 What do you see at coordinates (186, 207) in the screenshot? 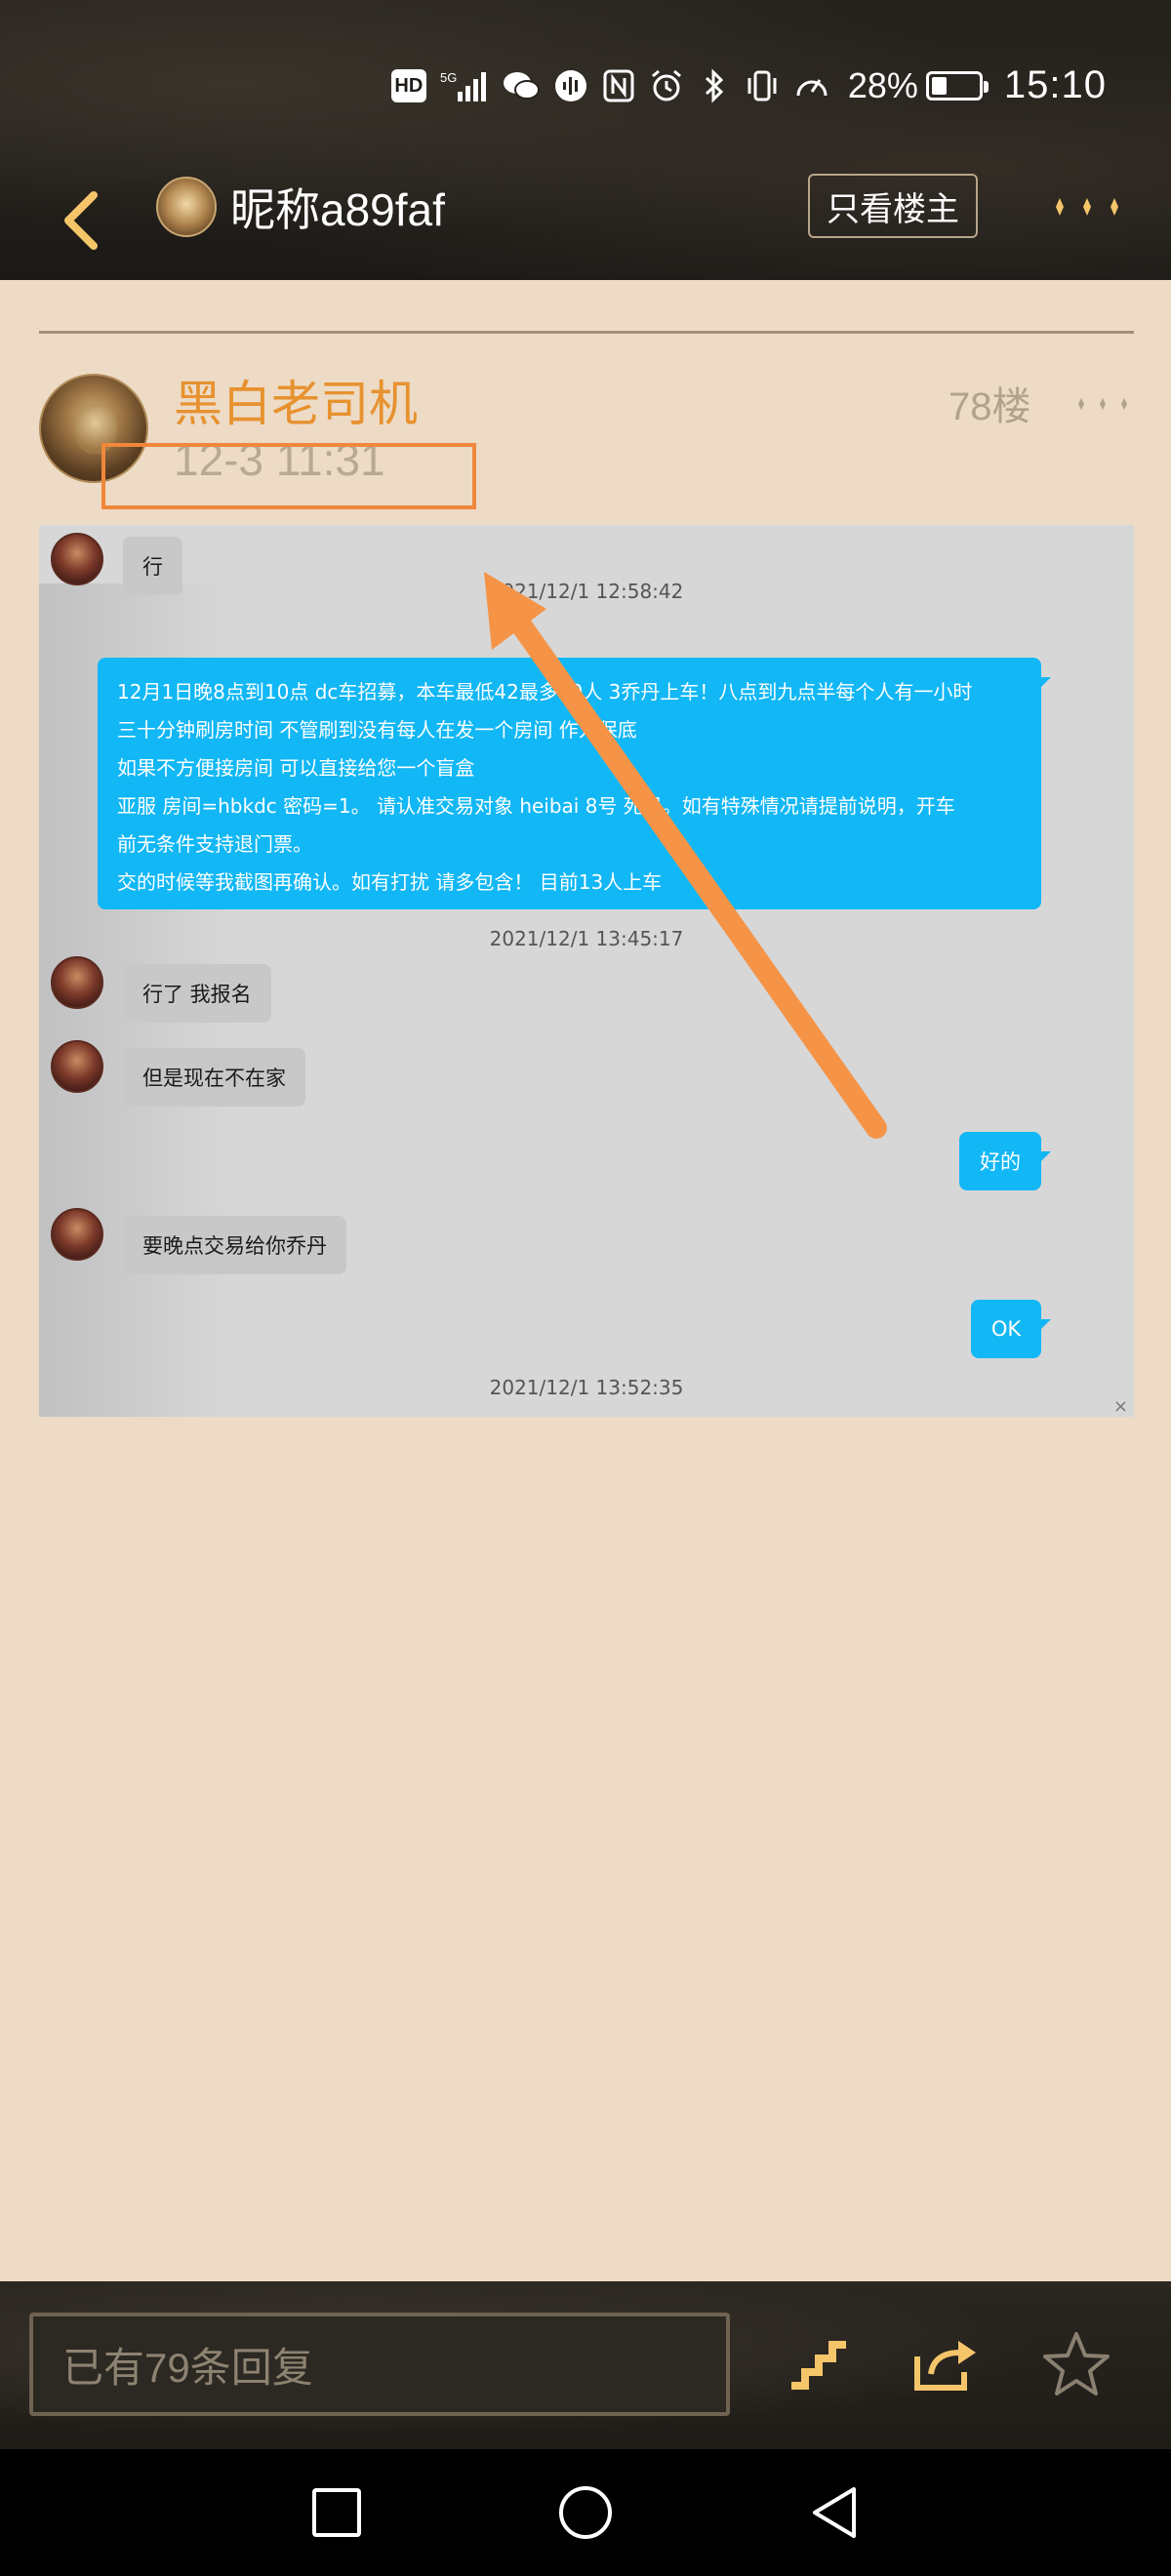
I see `thread-avatar` at bounding box center [186, 207].